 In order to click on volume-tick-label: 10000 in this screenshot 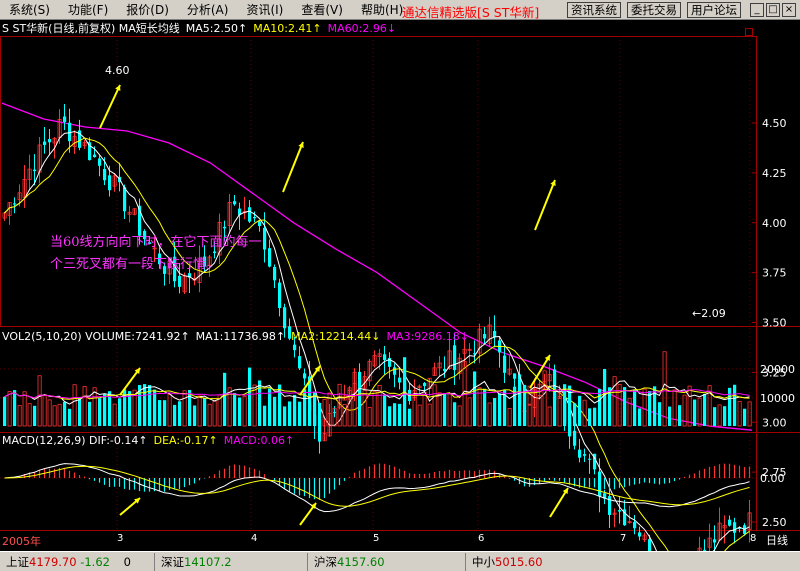, I will do `click(777, 398)`.